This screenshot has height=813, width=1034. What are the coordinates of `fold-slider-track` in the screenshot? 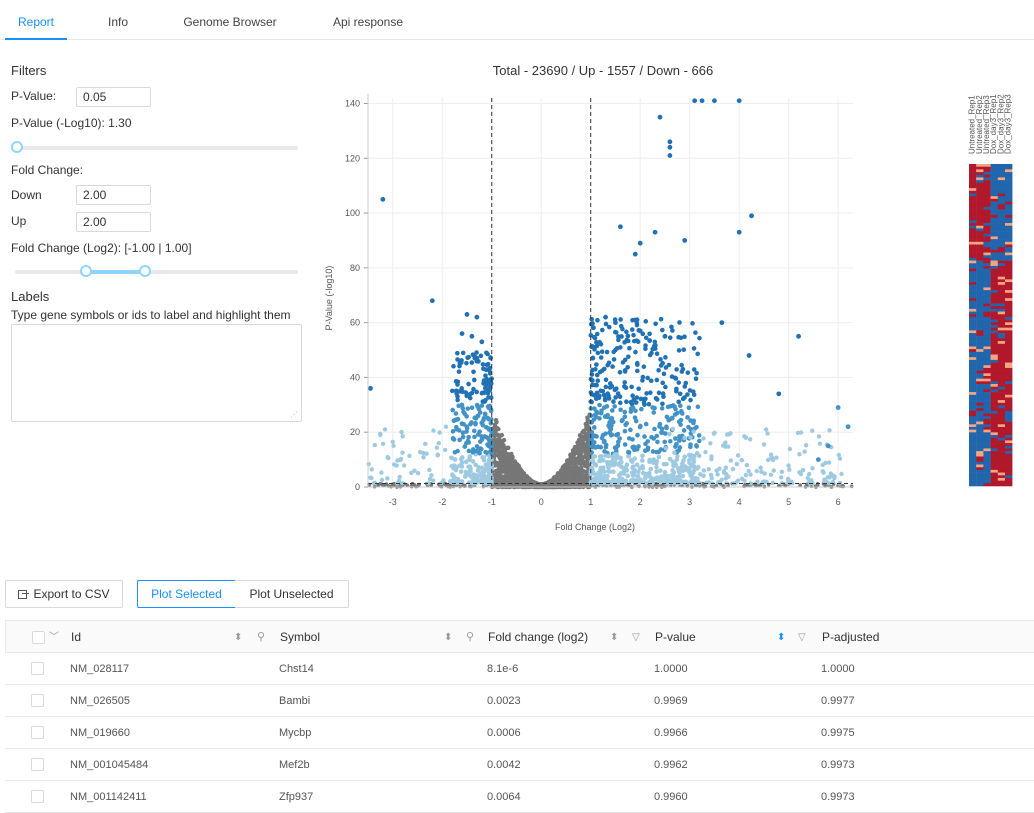 It's located at (156, 272).